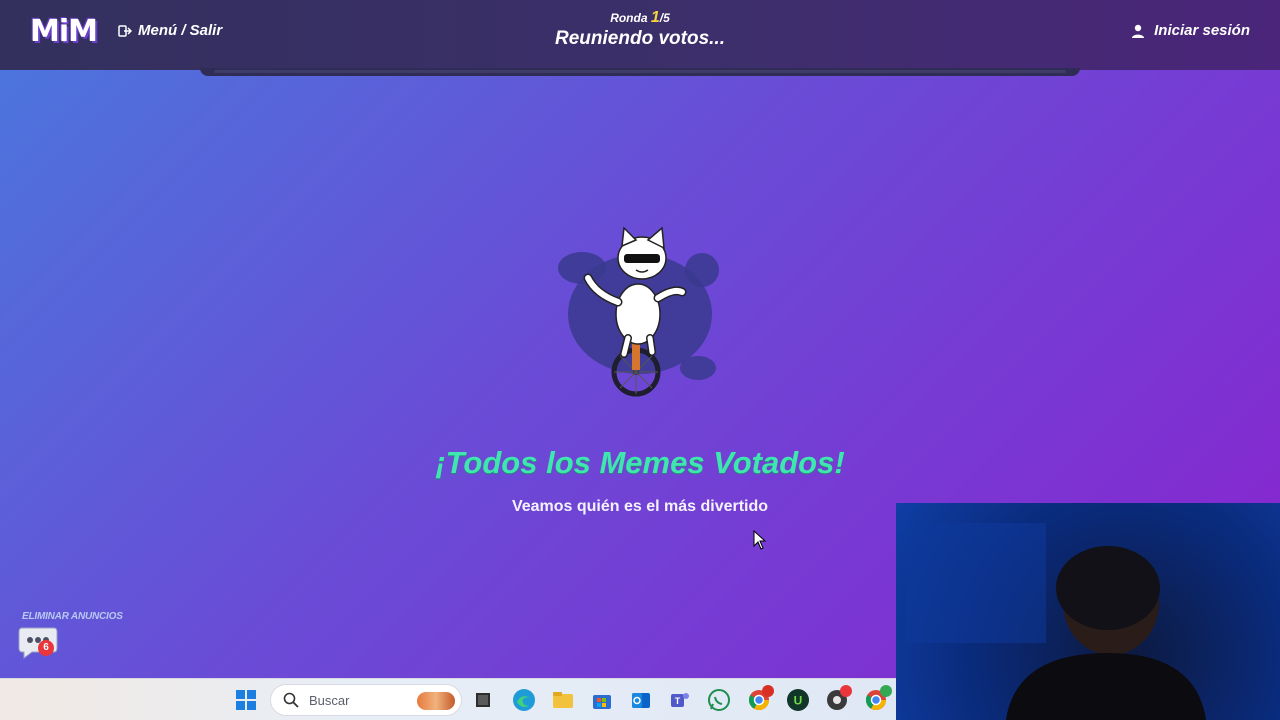 The image size is (1280, 720). Describe the element at coordinates (246, 700) in the screenshot. I see `windows-start-icon` at that location.